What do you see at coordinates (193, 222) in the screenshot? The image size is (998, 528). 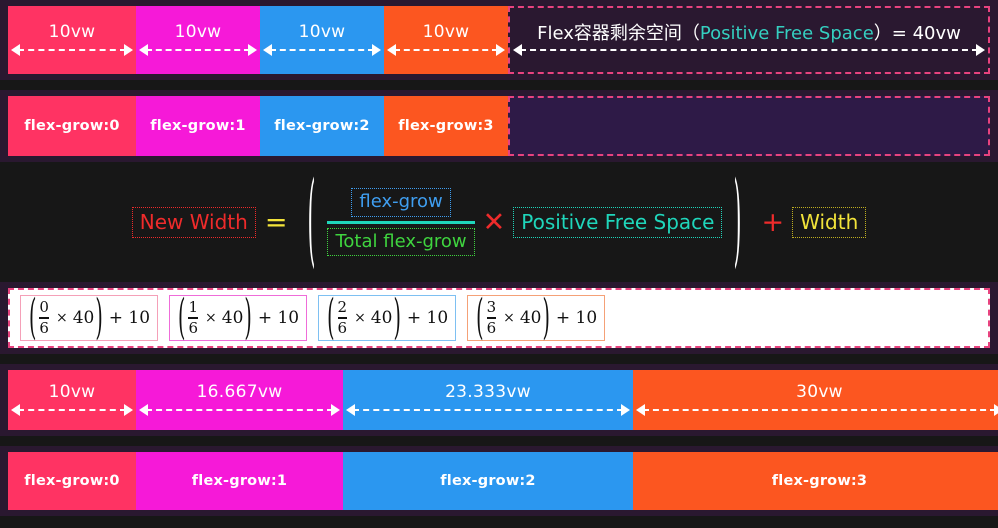 I see `formula-new-width: New Width` at bounding box center [193, 222].